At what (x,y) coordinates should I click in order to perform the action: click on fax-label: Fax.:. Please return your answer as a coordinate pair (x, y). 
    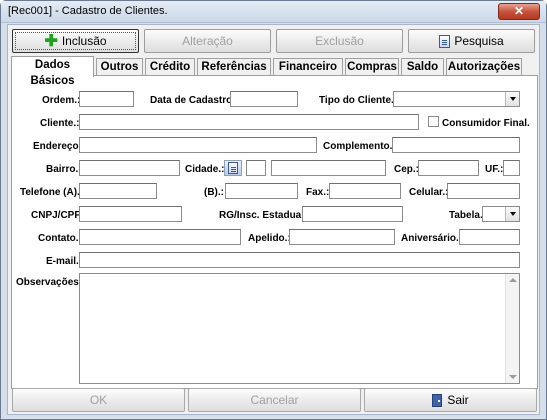
    Looking at the image, I should click on (318, 192).